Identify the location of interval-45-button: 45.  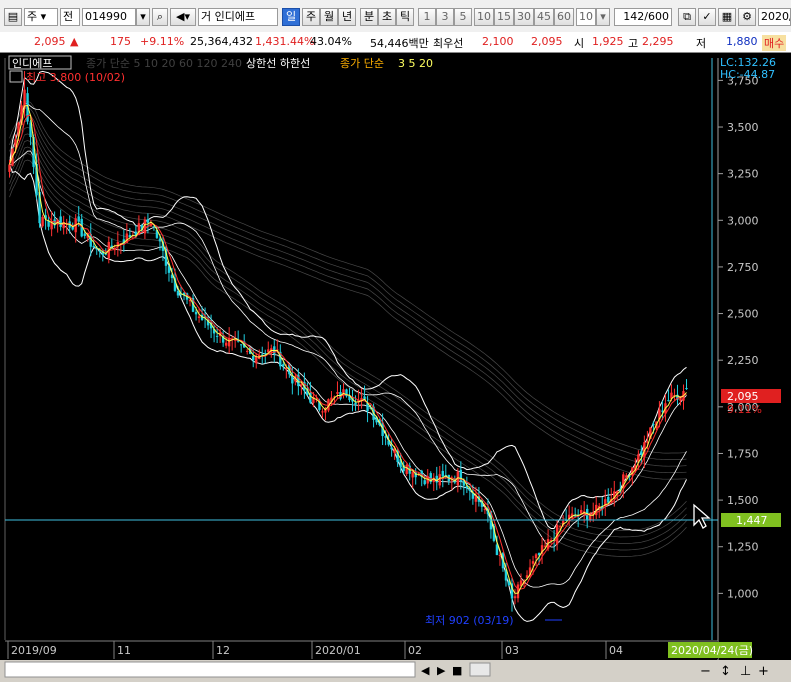
(544, 17).